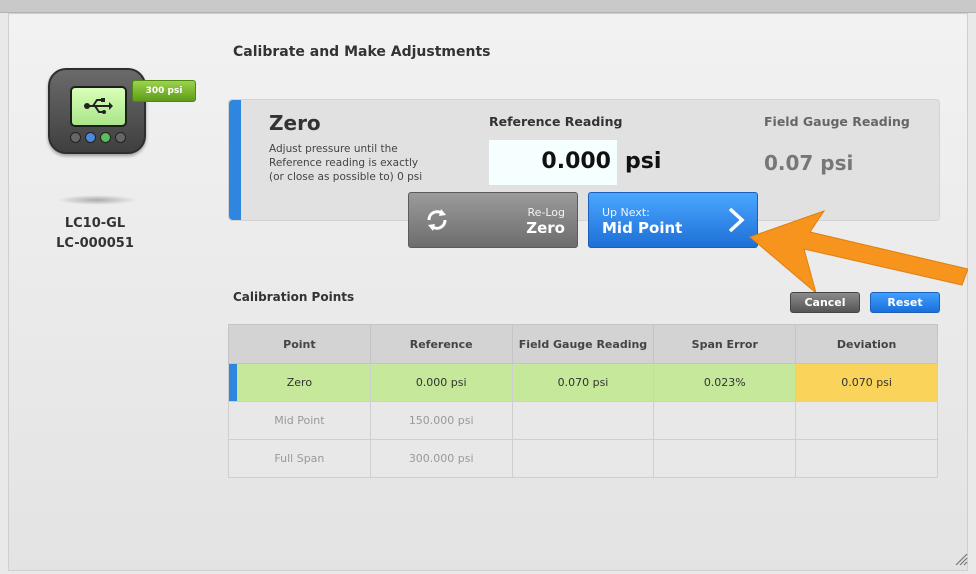 This screenshot has width=976, height=574. What do you see at coordinates (837, 121) in the screenshot?
I see `field-gauge-label: Field Gauge Reading` at bounding box center [837, 121].